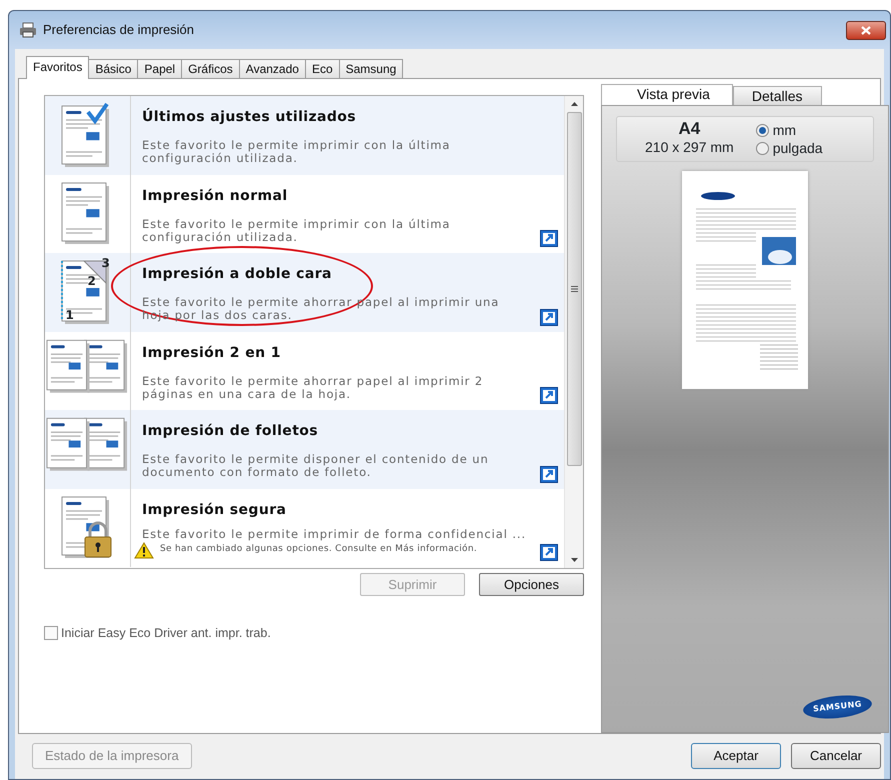 This screenshot has height=780, width=891. I want to click on close-button, so click(866, 30).